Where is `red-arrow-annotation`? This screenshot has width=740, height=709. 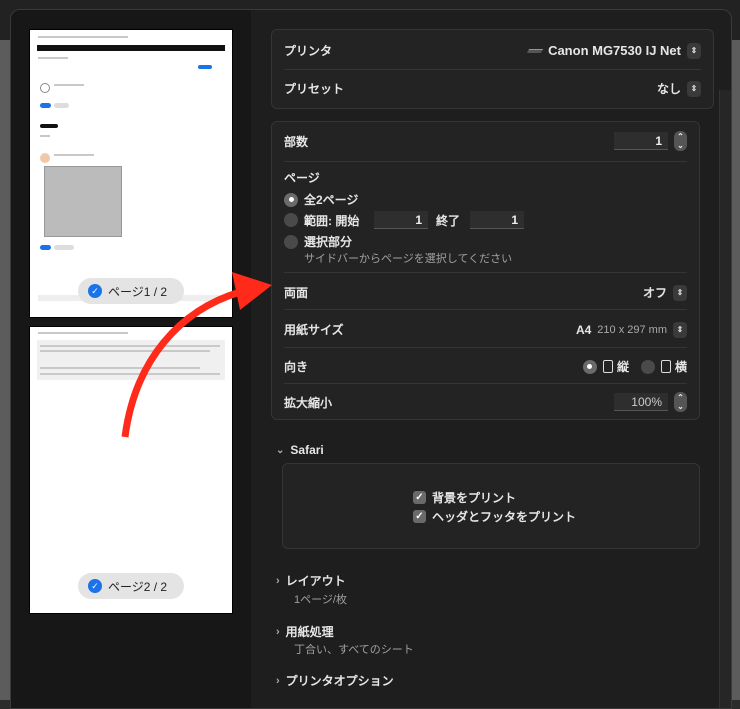 red-arrow-annotation is located at coordinates (196, 355).